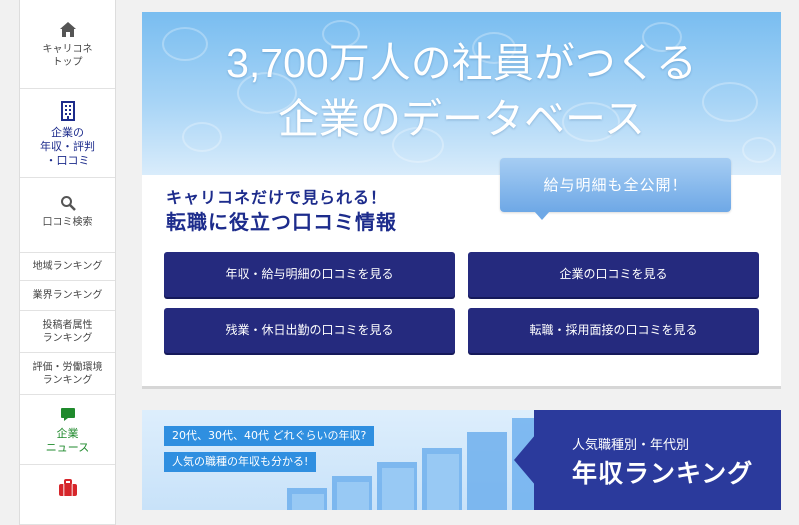  What do you see at coordinates (309, 274) in the screenshot?
I see `salary-reviews-button: 年収・給与明細の口コミを見る` at bounding box center [309, 274].